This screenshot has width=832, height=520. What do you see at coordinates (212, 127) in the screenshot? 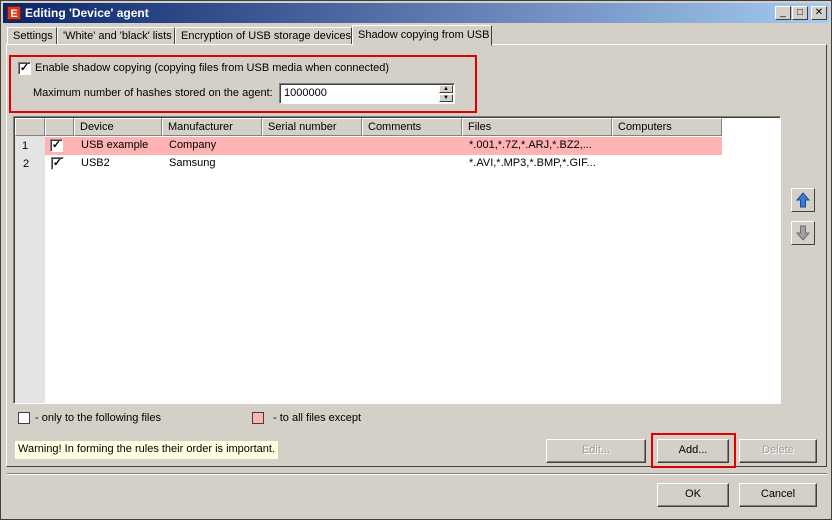
I see `header-manufacturer: Manufacturer` at bounding box center [212, 127].